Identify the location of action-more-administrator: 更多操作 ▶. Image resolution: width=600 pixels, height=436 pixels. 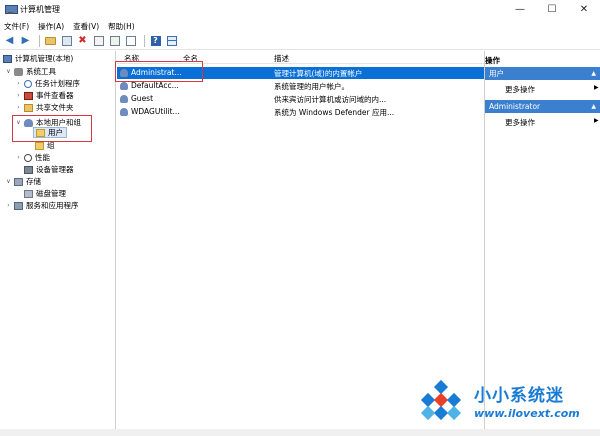
(552, 122).